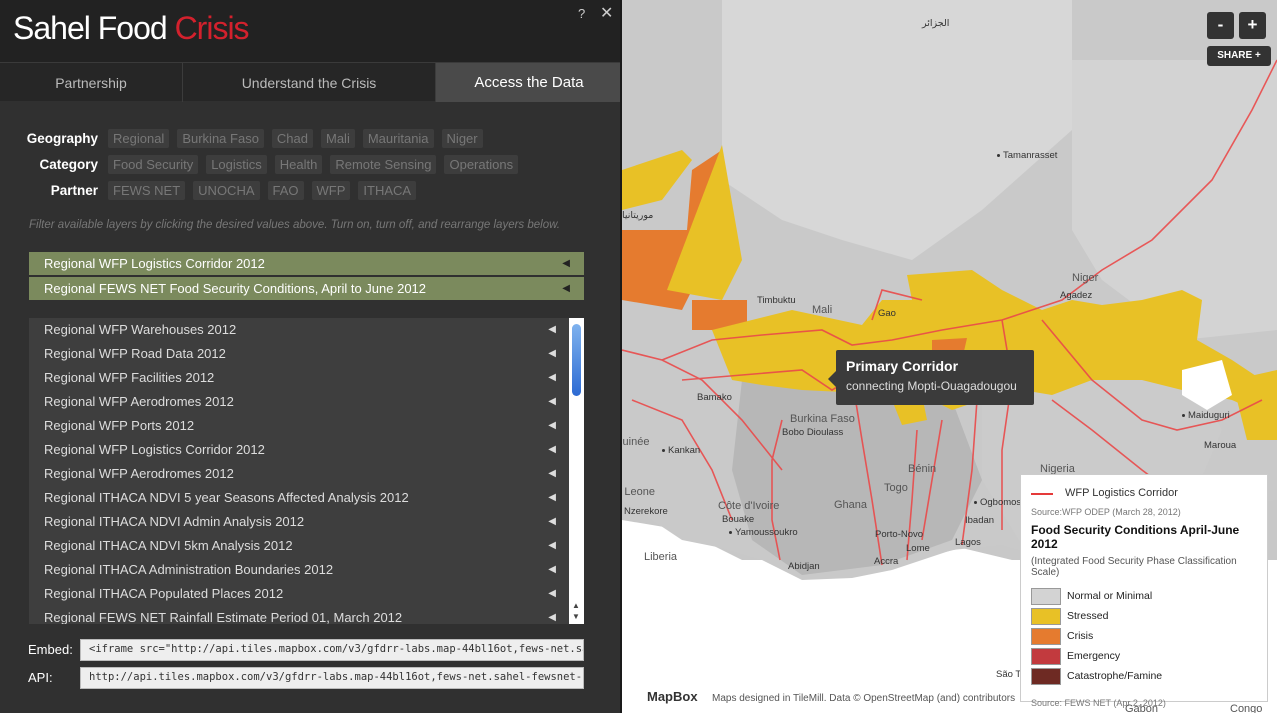 The height and width of the screenshot is (713, 1277). What do you see at coordinates (306, 450) in the screenshot?
I see `layer-item: Regional WFP Logistics Corridor 2012 ◀` at bounding box center [306, 450].